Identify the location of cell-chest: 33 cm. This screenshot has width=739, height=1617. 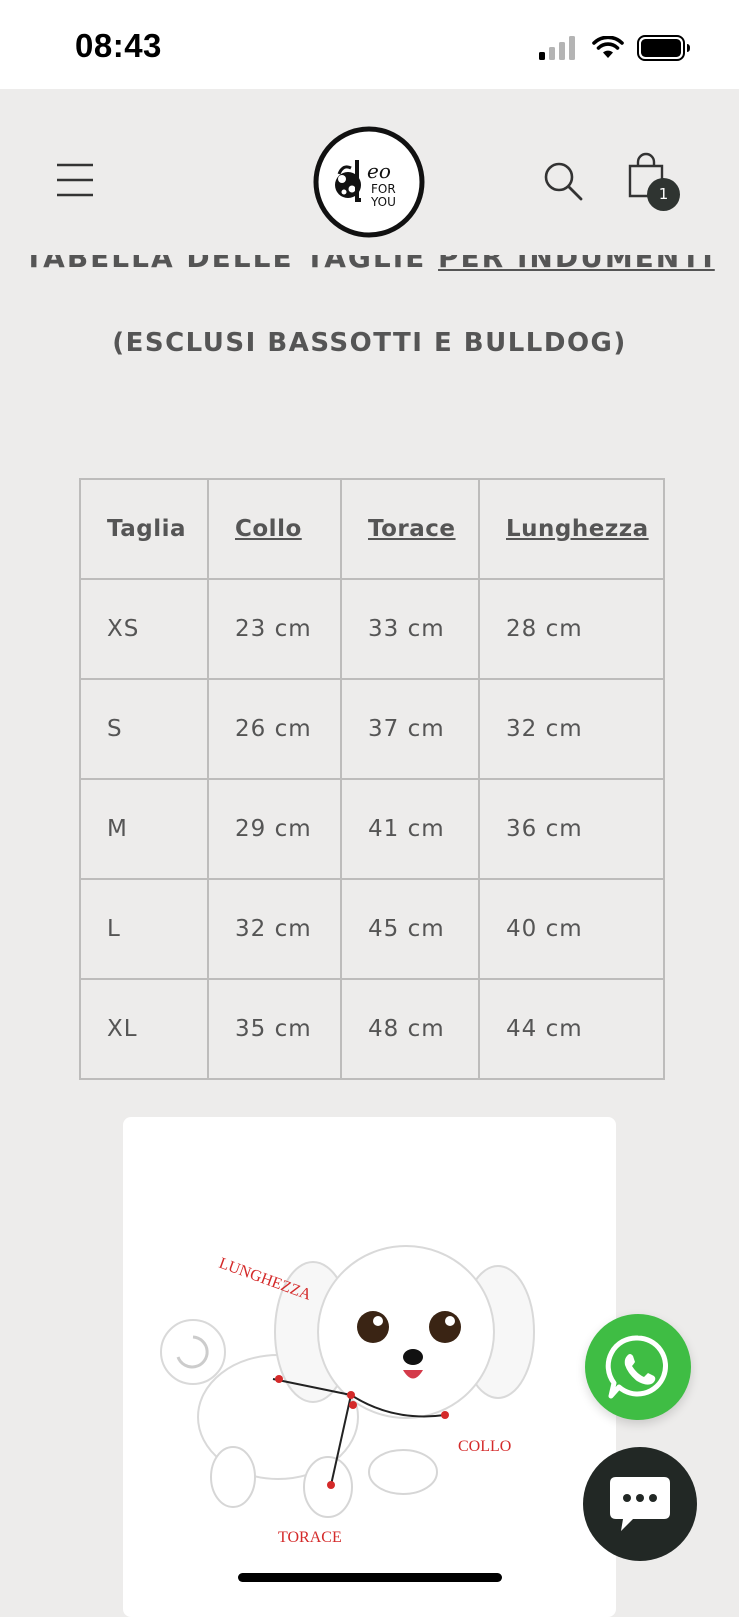
(410, 629).